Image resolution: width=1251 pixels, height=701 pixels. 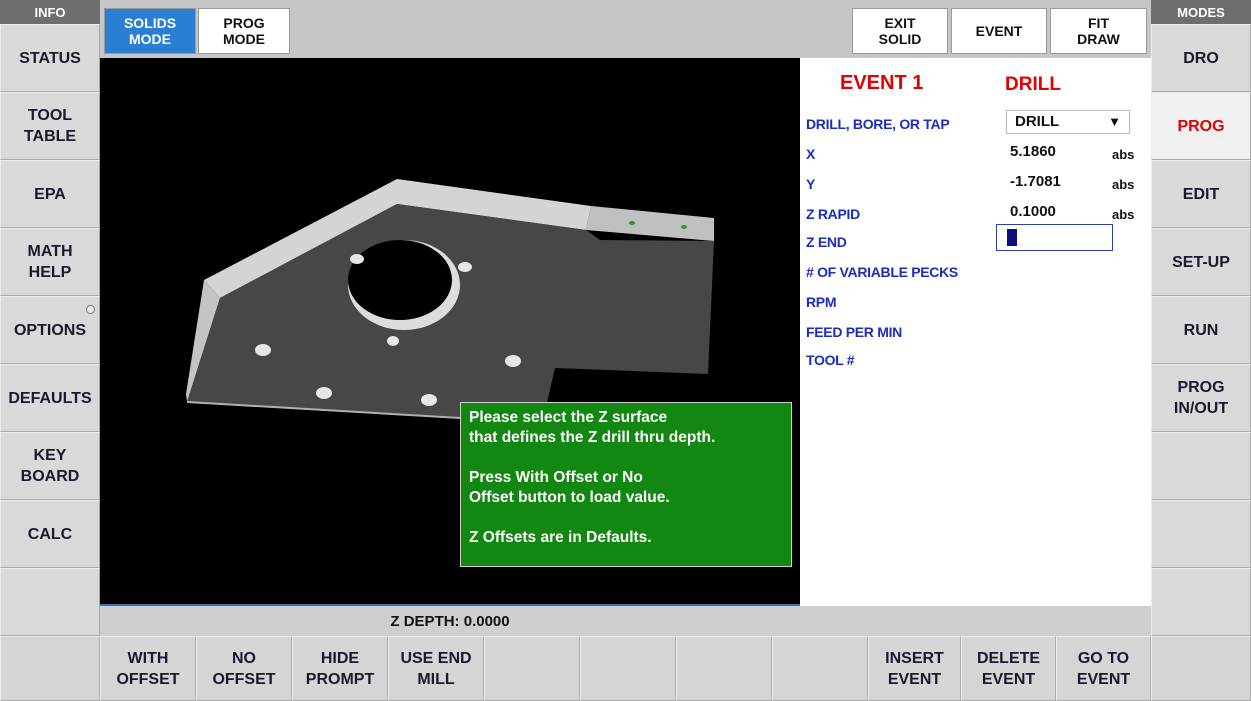 I want to click on x-unit: abs, so click(x=1123, y=154).